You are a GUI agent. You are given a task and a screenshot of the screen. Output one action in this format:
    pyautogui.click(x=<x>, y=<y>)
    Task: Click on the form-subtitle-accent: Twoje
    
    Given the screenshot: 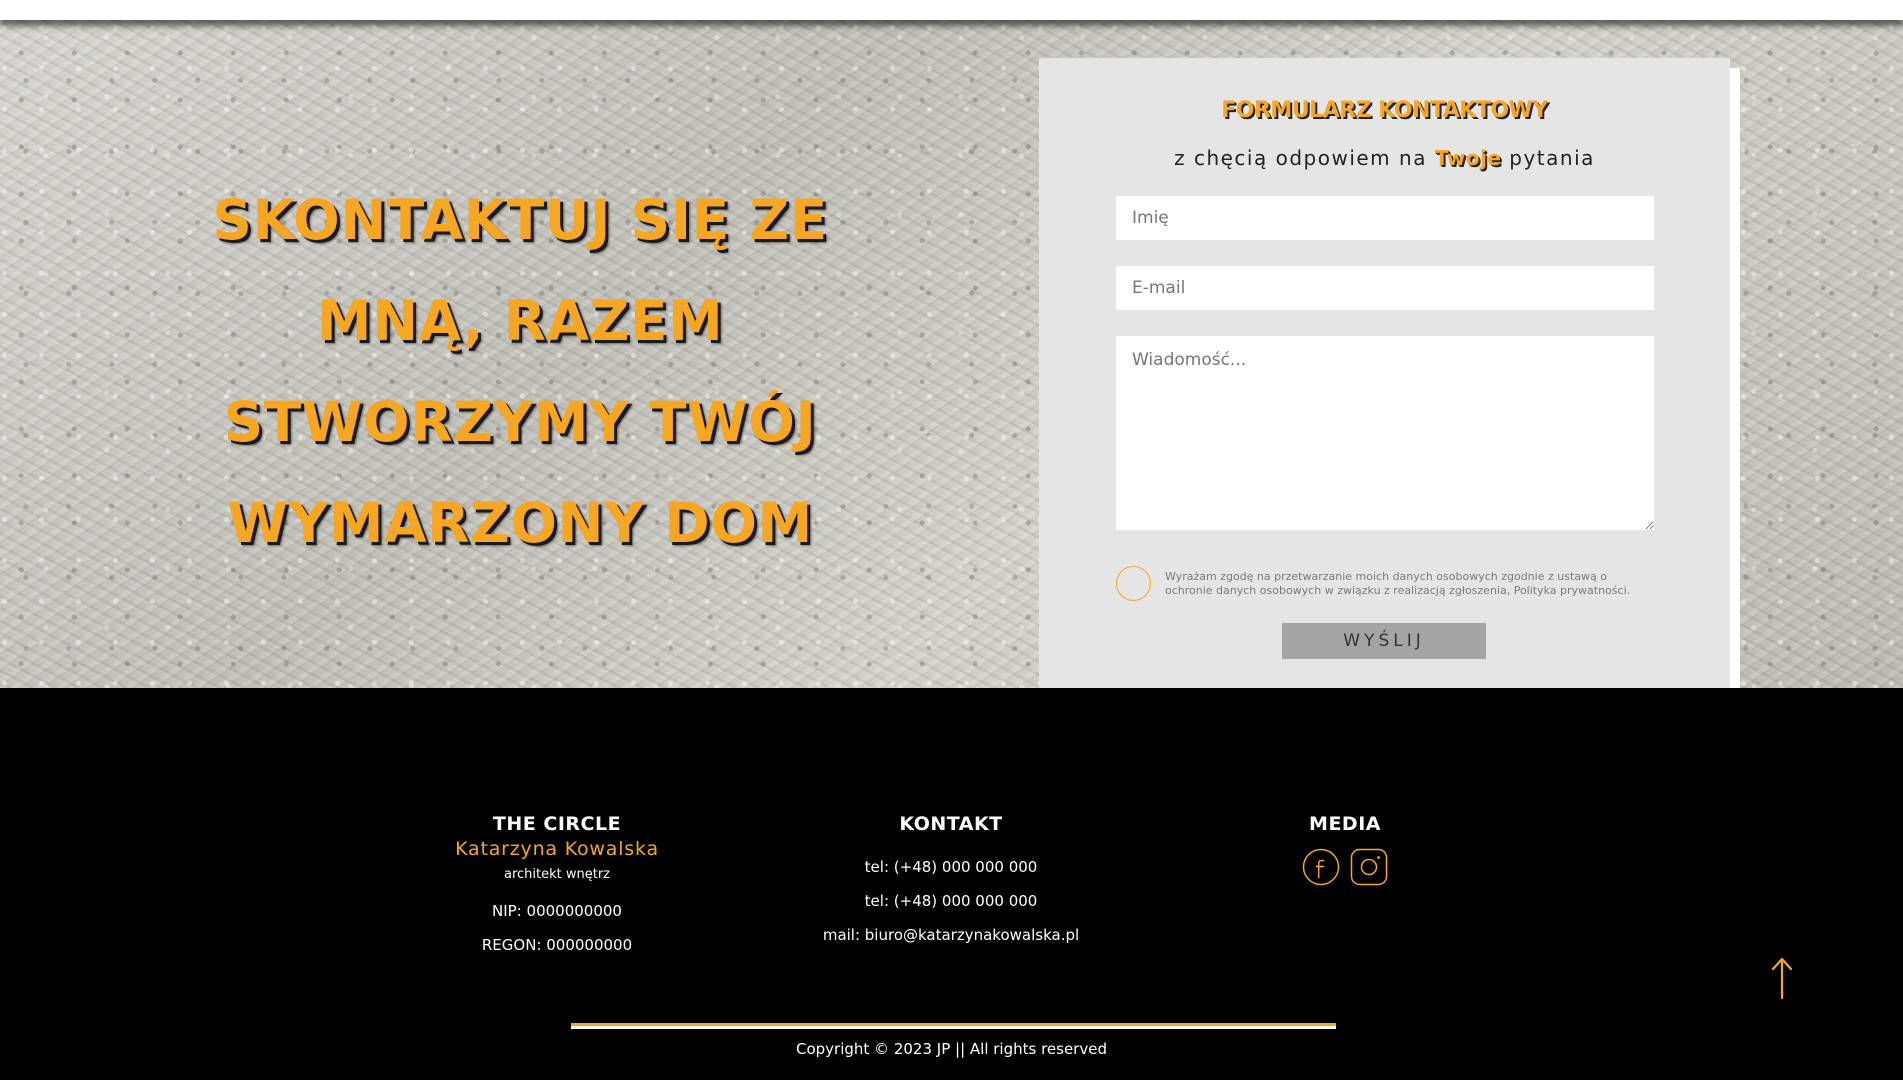 What is the action you would take?
    pyautogui.click(x=1468, y=158)
    